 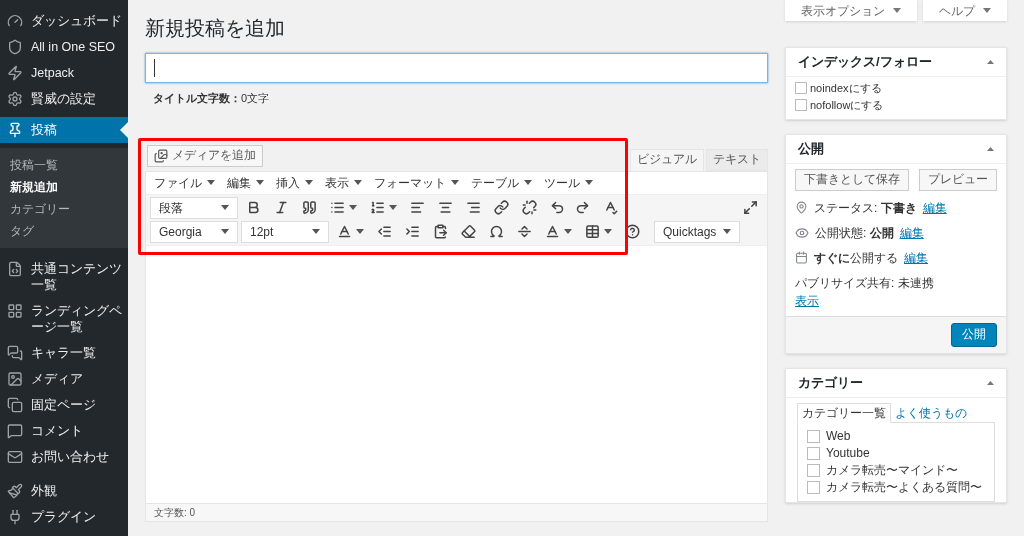 I want to click on quote-icon, so click(x=309, y=207).